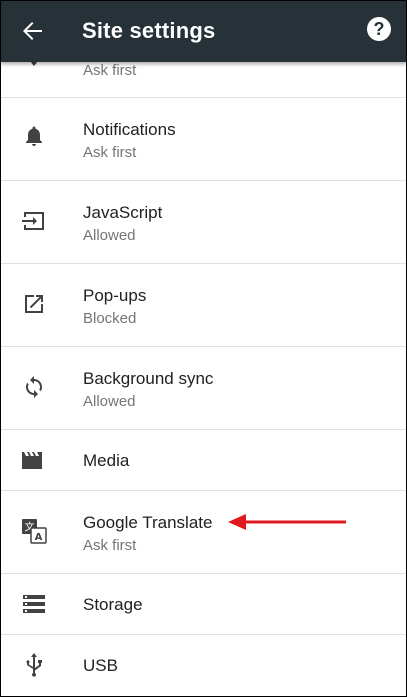  I want to click on list-item-google-translate: 文 A Google Translate Ask first, so click(203, 532).